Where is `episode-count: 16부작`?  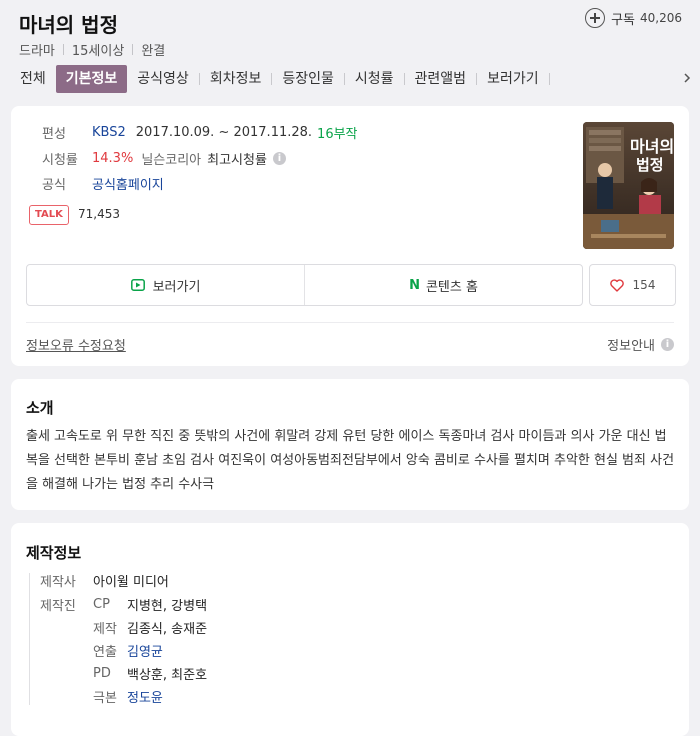
episode-count: 16부작 is located at coordinates (337, 134).